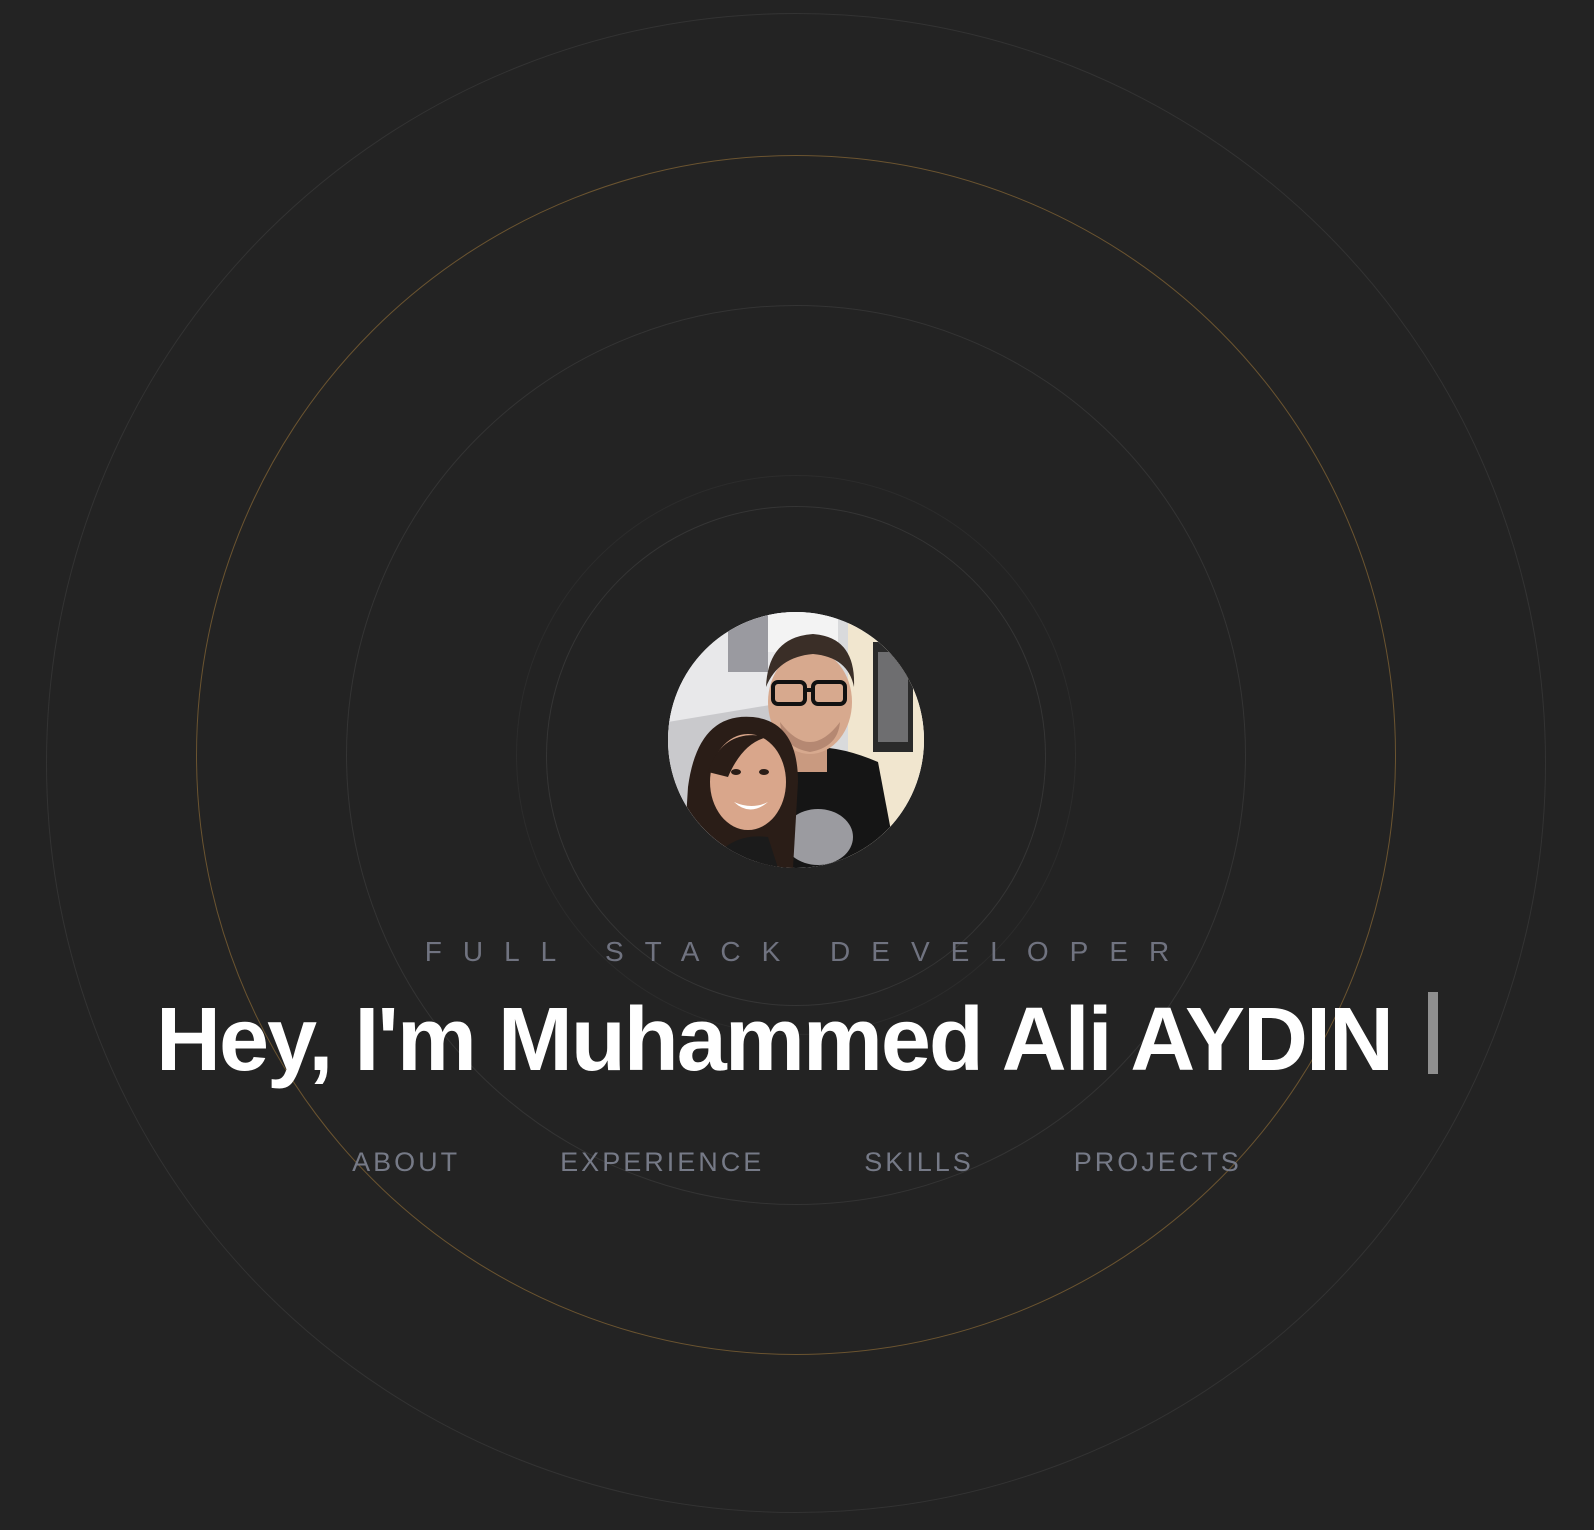  I want to click on headline-text: Hey, I'm Muhammed Ali AYDIN, so click(774, 1040).